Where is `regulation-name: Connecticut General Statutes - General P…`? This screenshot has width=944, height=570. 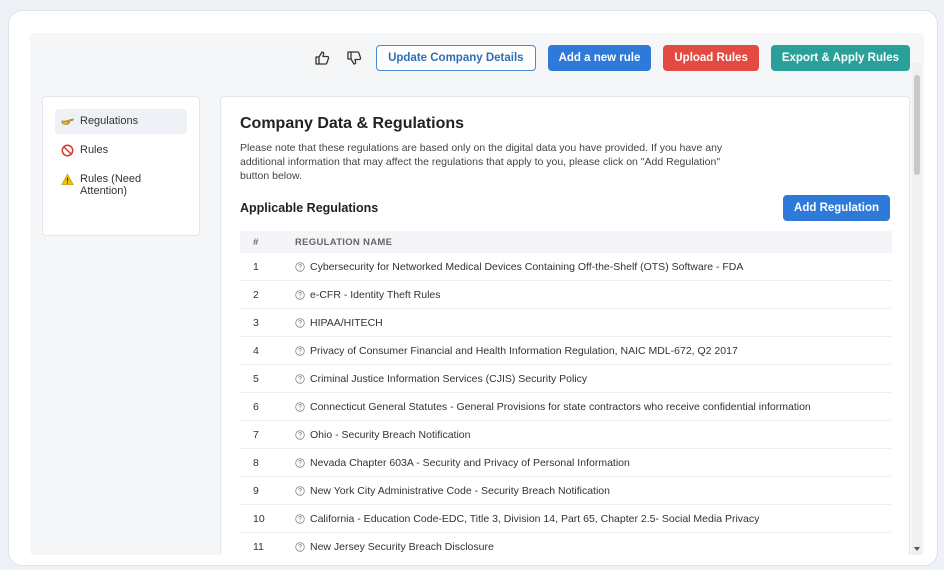 regulation-name: Connecticut General Statutes - General P… is located at coordinates (560, 407).